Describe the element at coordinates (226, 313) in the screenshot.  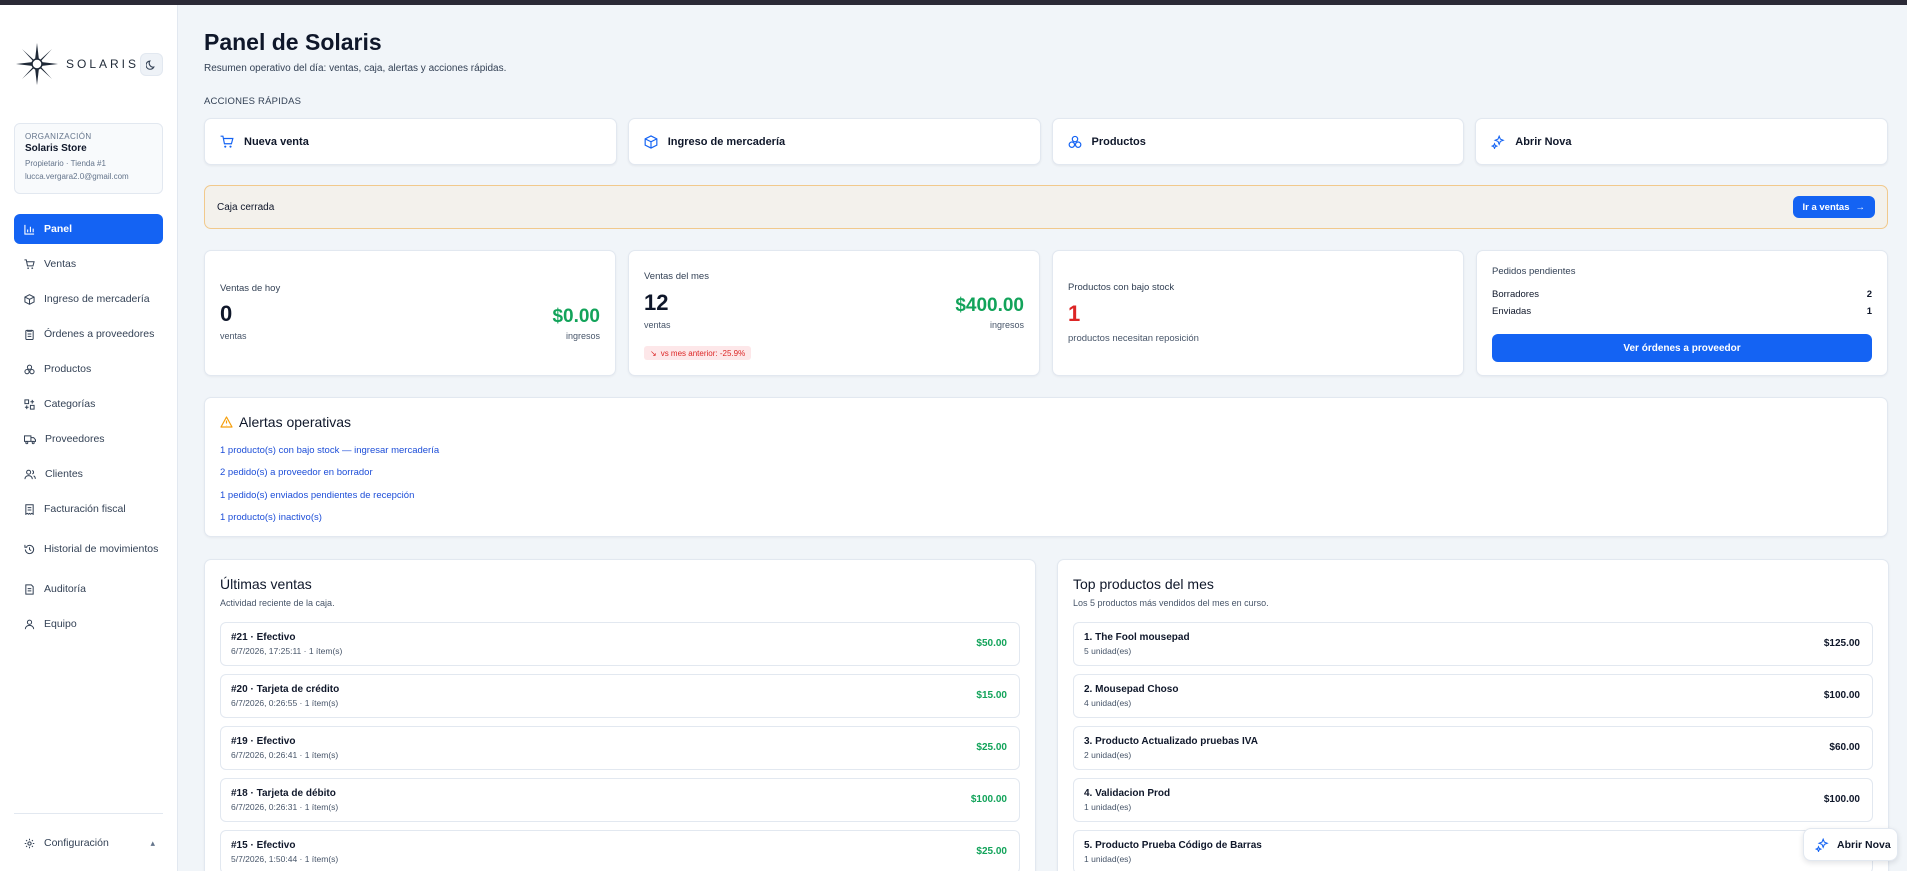
I see `stat-count: 0` at that location.